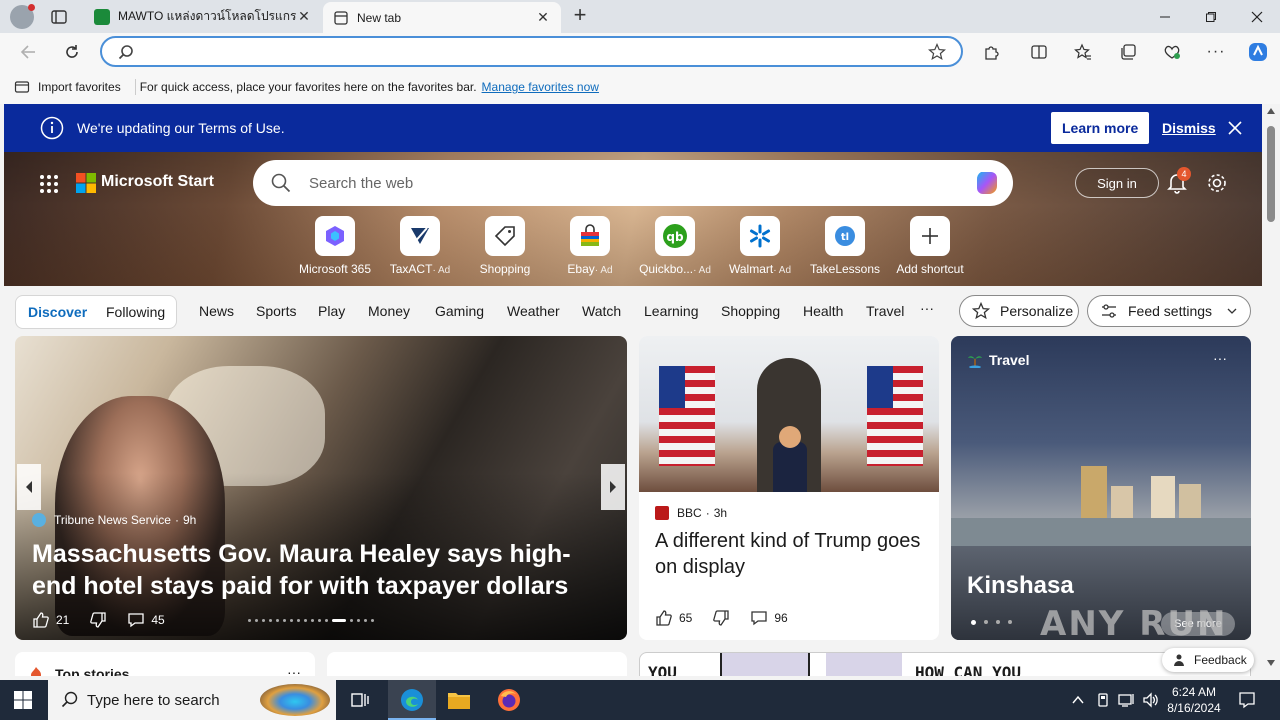  Describe the element at coordinates (459, 700) in the screenshot. I see `file-explorer-icon` at that location.